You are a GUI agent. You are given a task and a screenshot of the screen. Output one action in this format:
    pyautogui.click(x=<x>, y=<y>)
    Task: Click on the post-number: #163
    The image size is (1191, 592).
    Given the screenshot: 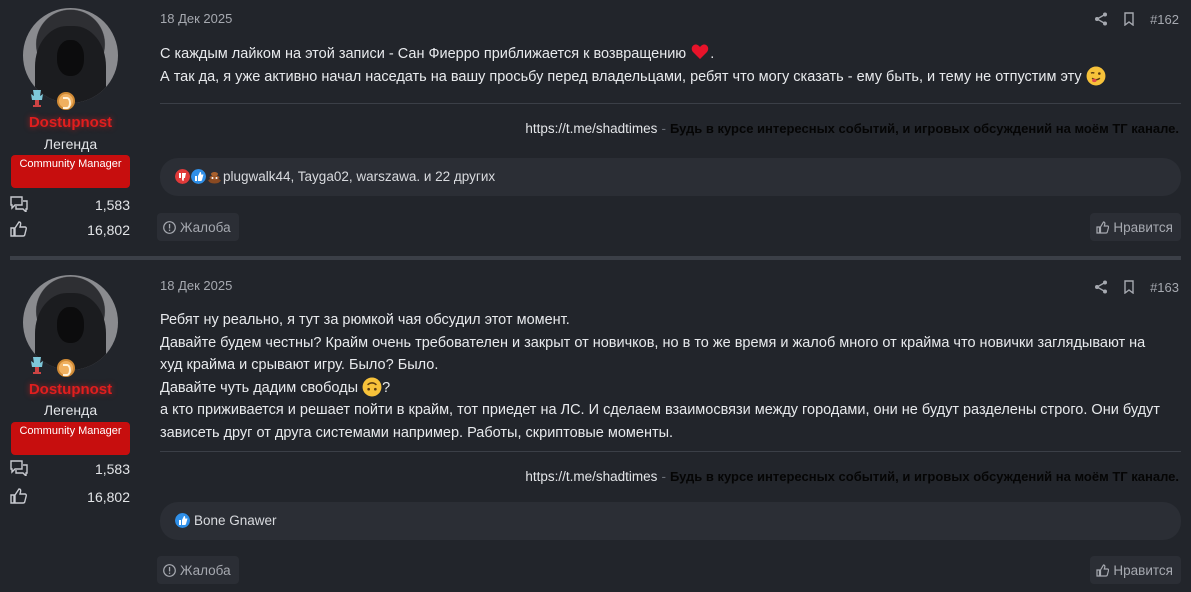 What is the action you would take?
    pyautogui.click(x=1164, y=287)
    